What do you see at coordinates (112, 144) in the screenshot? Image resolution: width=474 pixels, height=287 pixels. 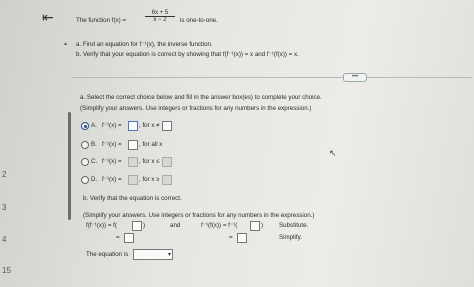 I see `option-b-expr: f⁻¹(x) =` at bounding box center [112, 144].